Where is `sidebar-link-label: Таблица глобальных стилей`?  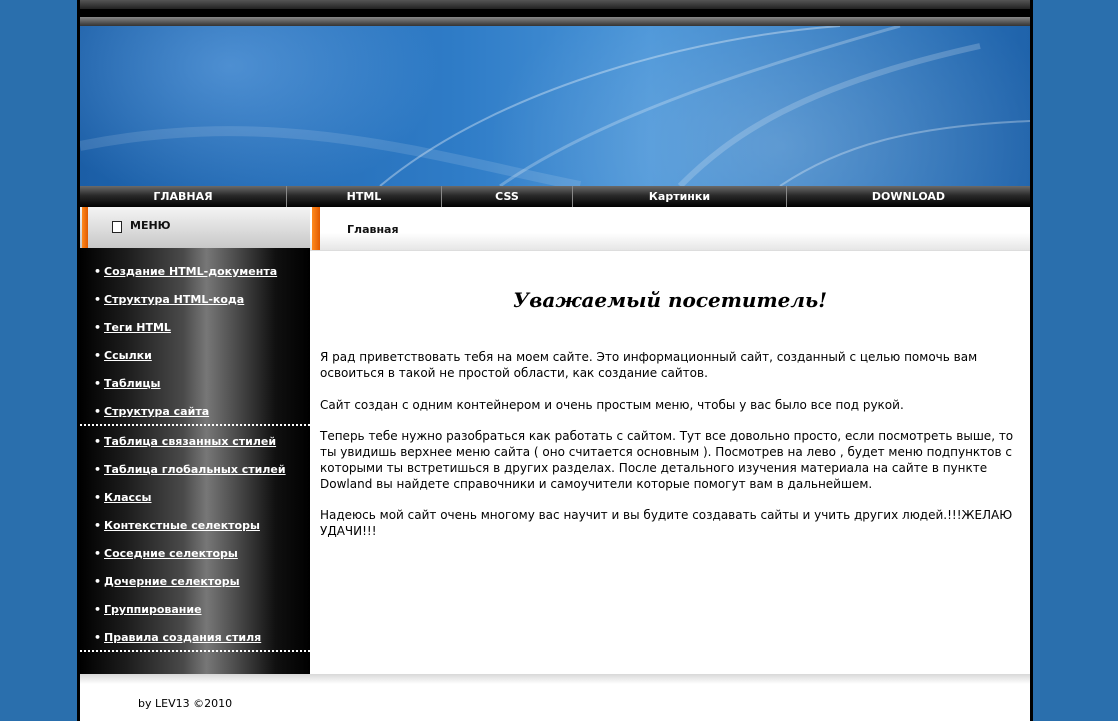
sidebar-link-label: Таблица глобальных стилей is located at coordinates (195, 469).